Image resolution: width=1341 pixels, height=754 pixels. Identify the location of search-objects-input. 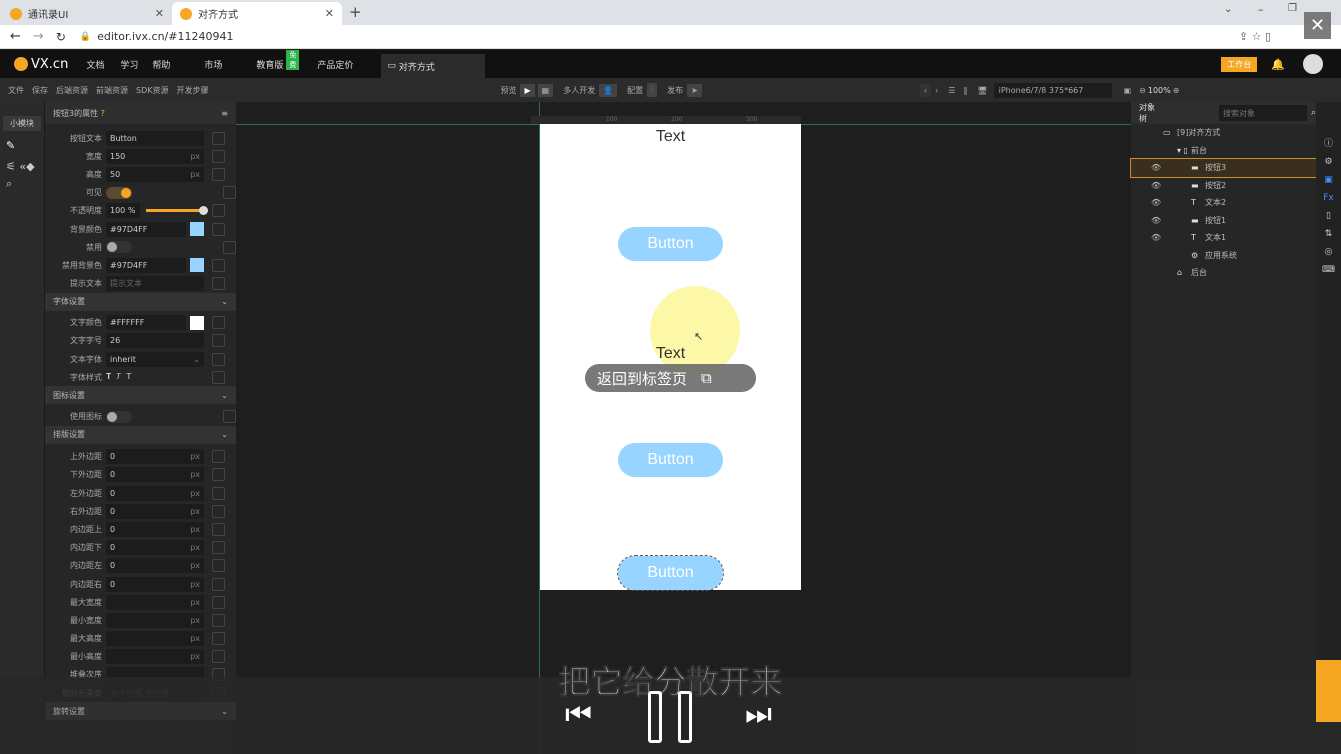
(1262, 113).